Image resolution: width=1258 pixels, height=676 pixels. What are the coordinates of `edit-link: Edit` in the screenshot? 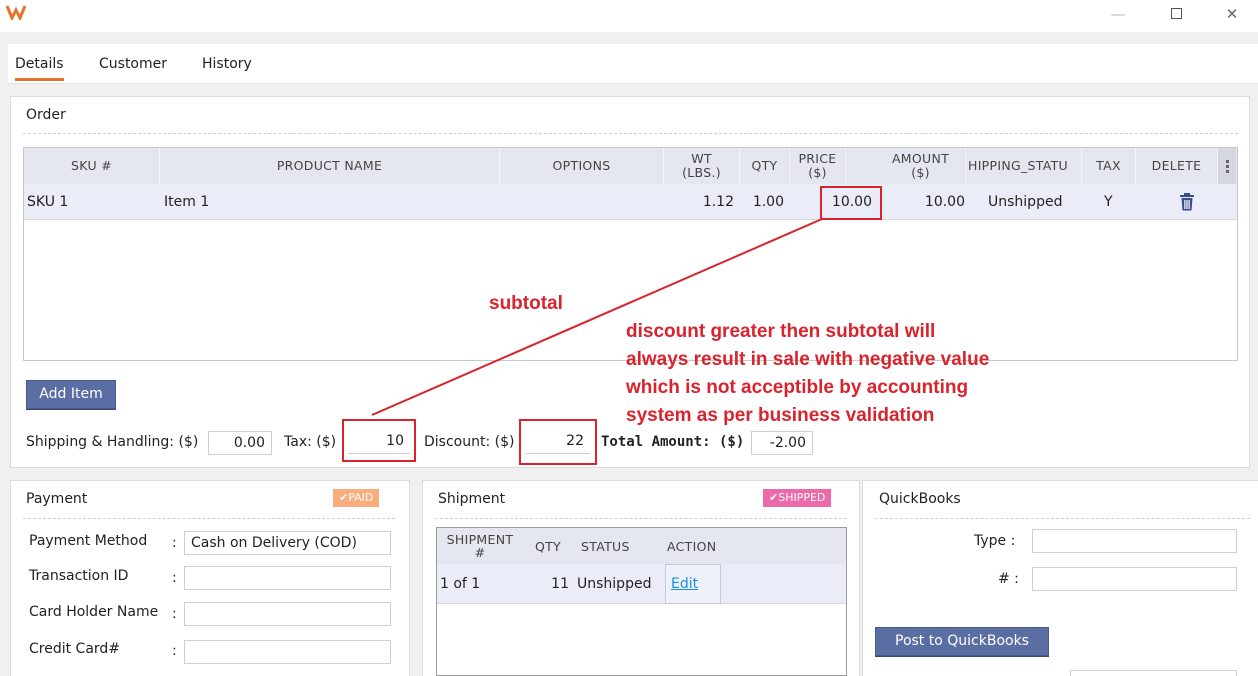 It's located at (684, 584).